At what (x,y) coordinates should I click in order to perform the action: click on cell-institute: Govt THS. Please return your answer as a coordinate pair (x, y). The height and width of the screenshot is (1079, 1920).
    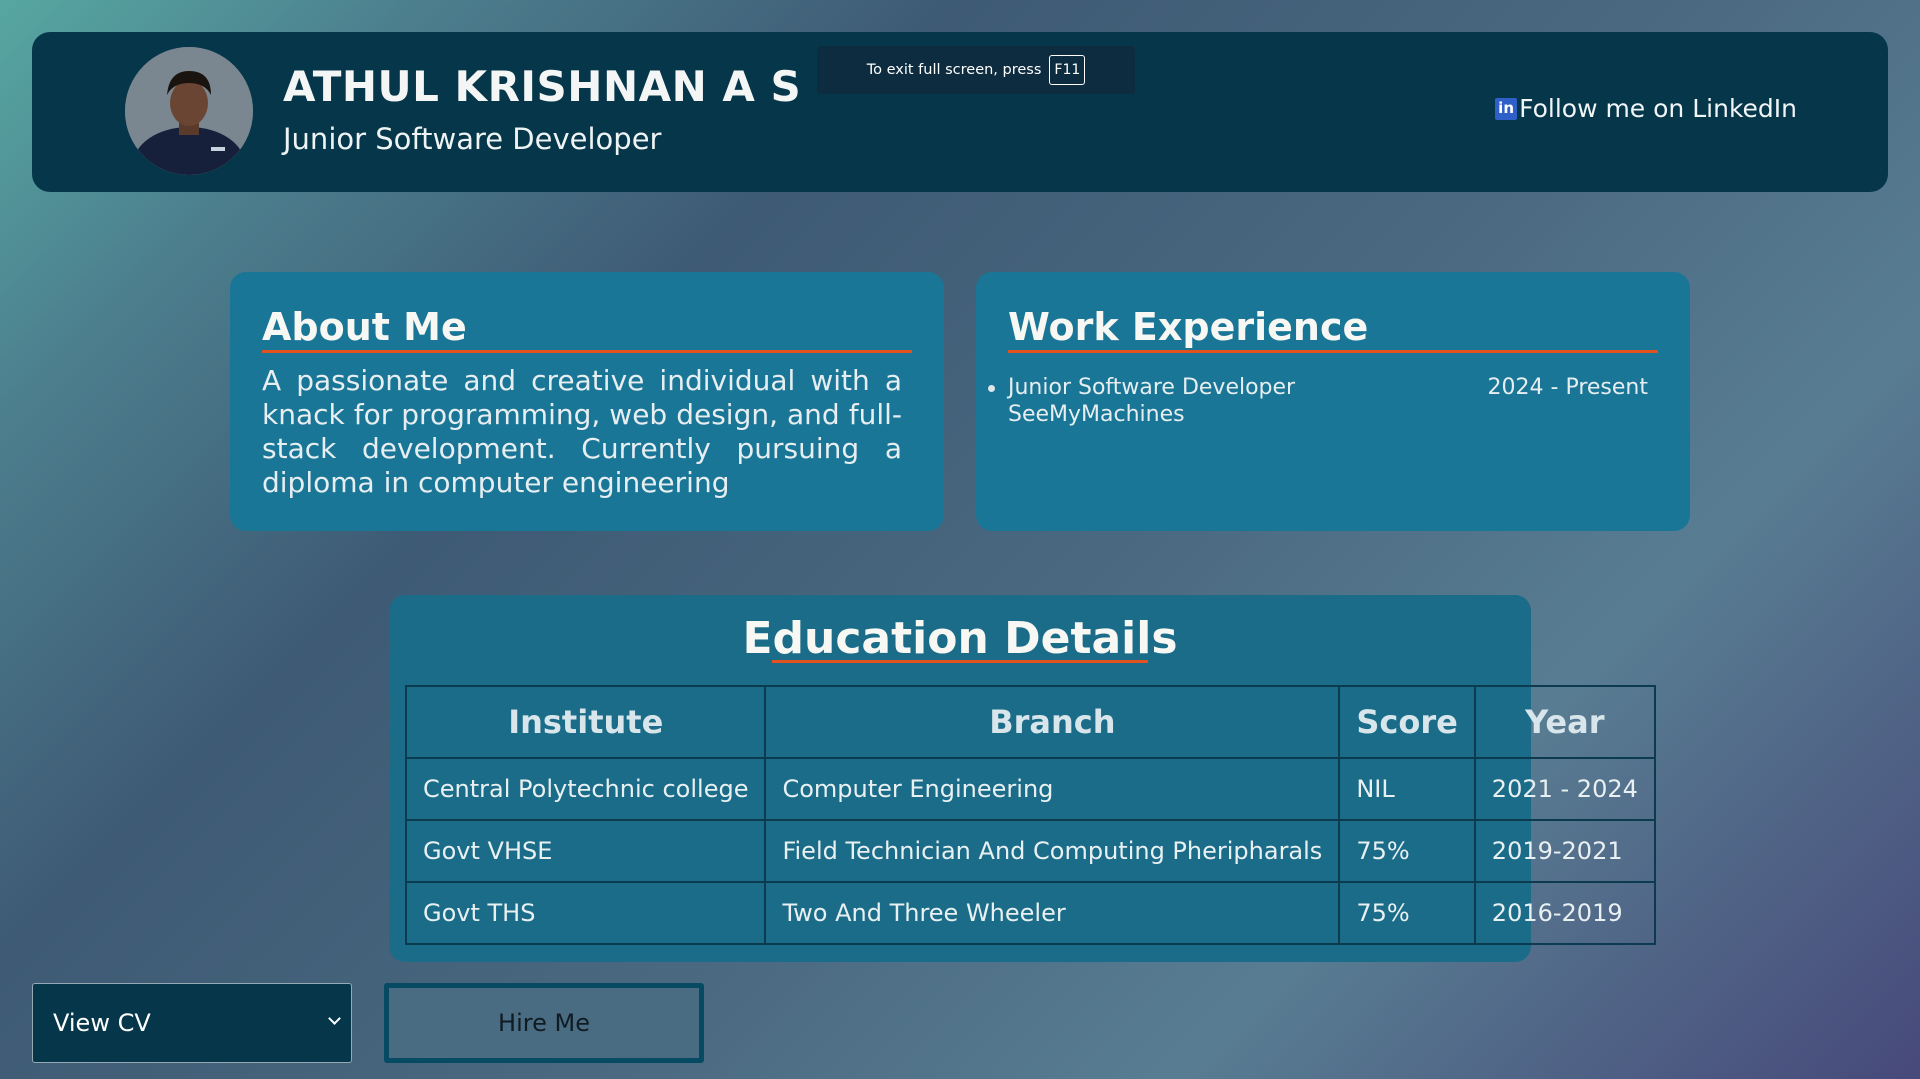
    Looking at the image, I should click on (585, 913).